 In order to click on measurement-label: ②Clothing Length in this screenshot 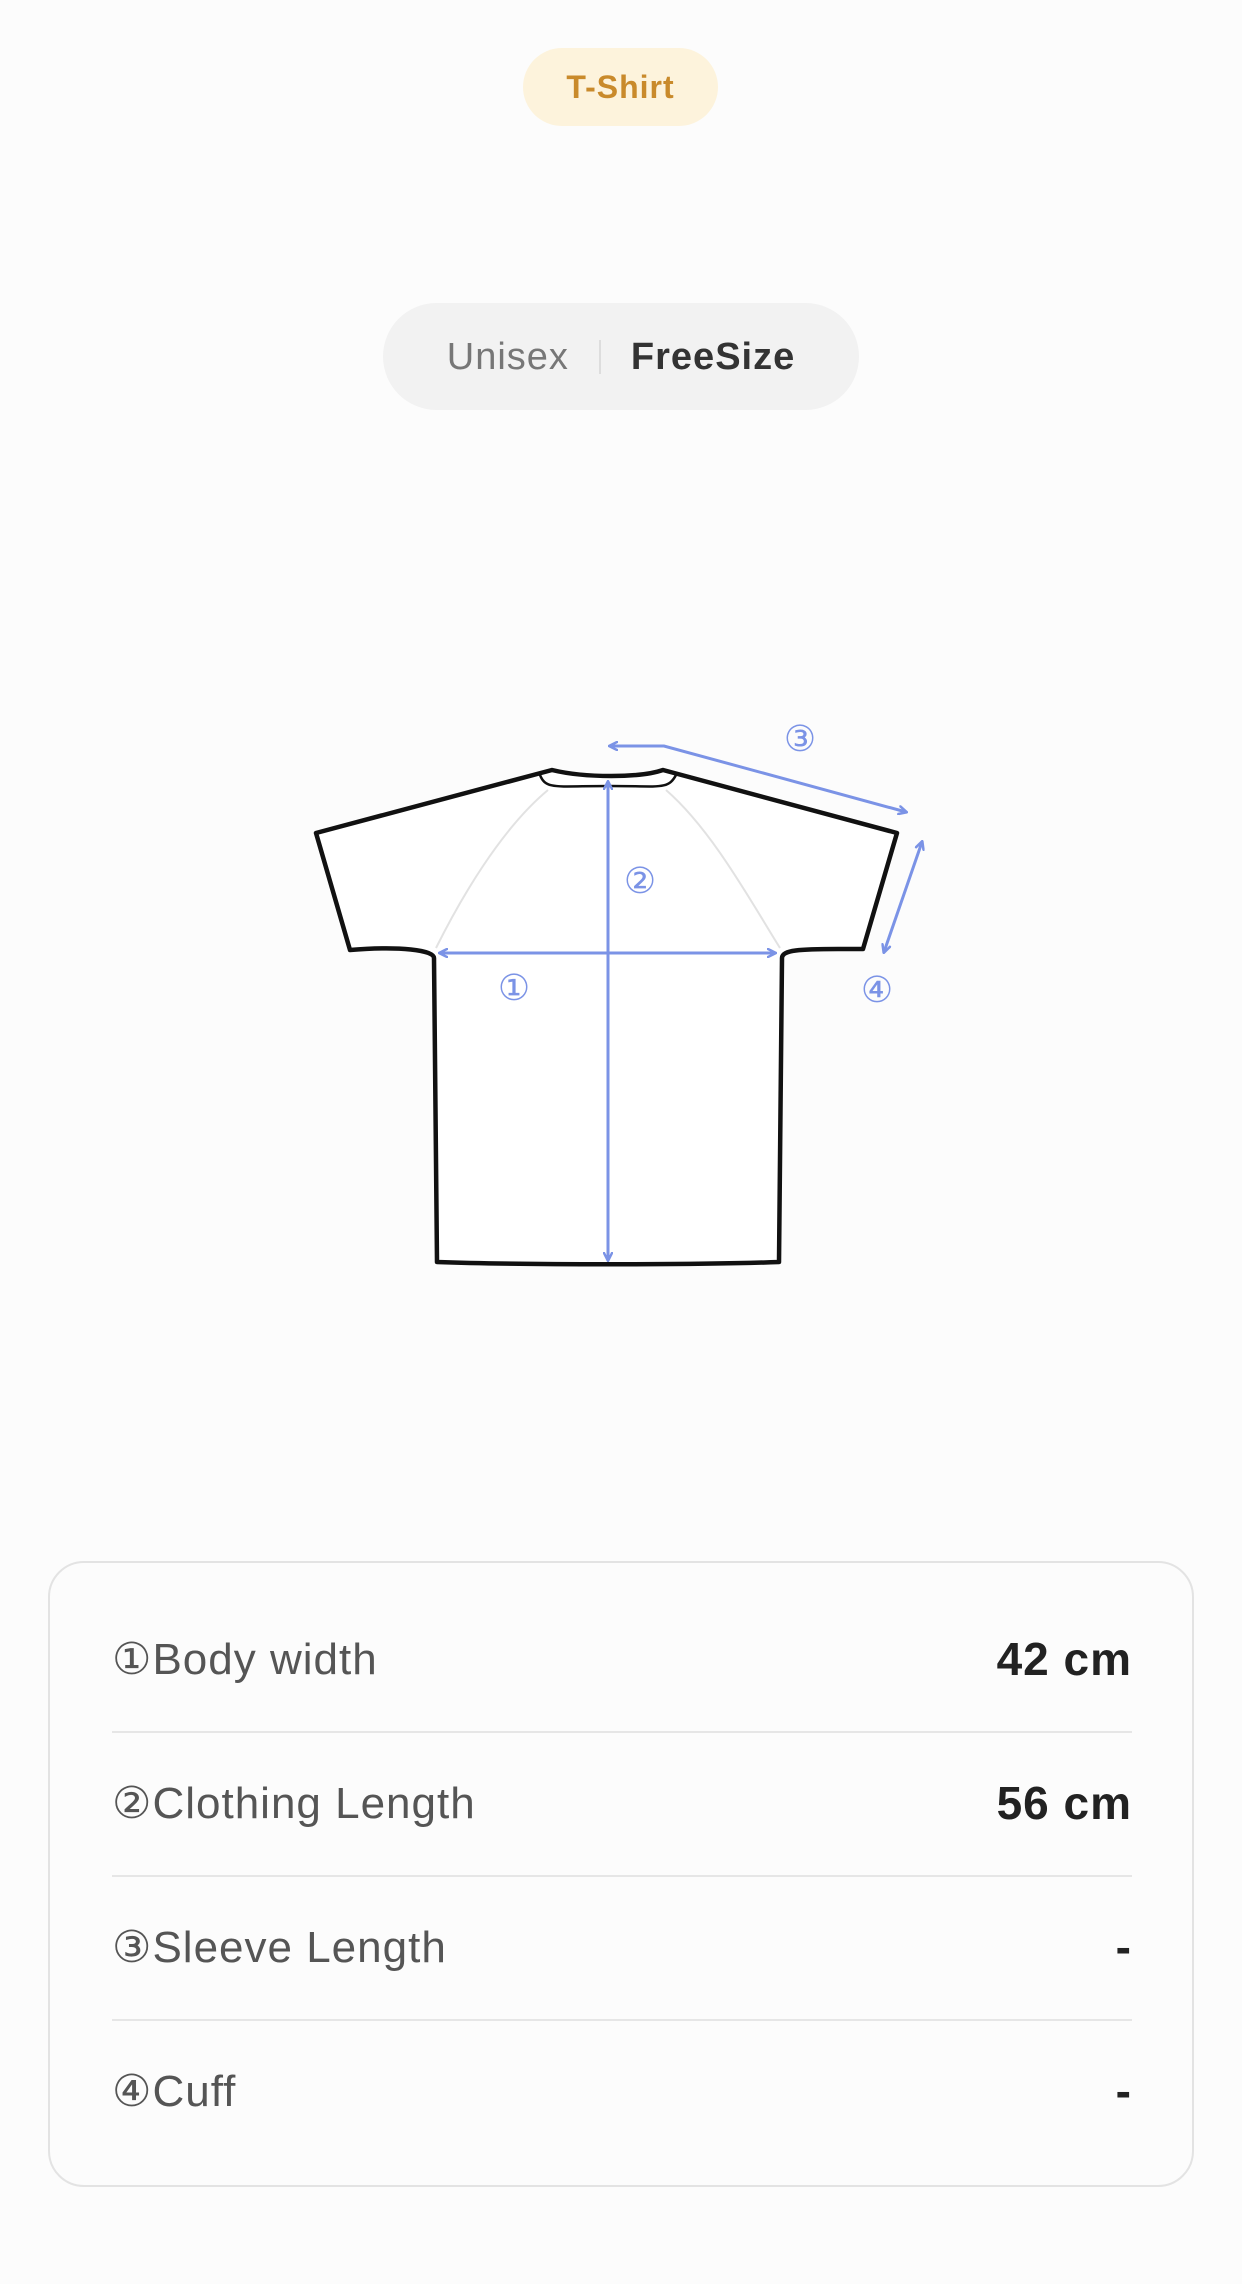, I will do `click(294, 1803)`.